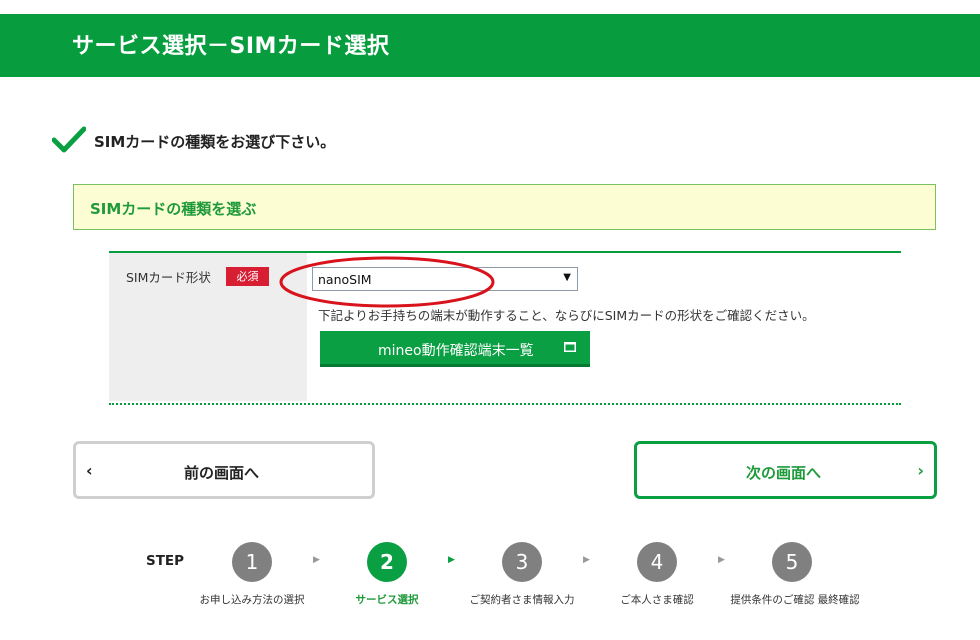 The image size is (980, 640). I want to click on section-header: SIMカードの種類を選ぶ, so click(504, 207).